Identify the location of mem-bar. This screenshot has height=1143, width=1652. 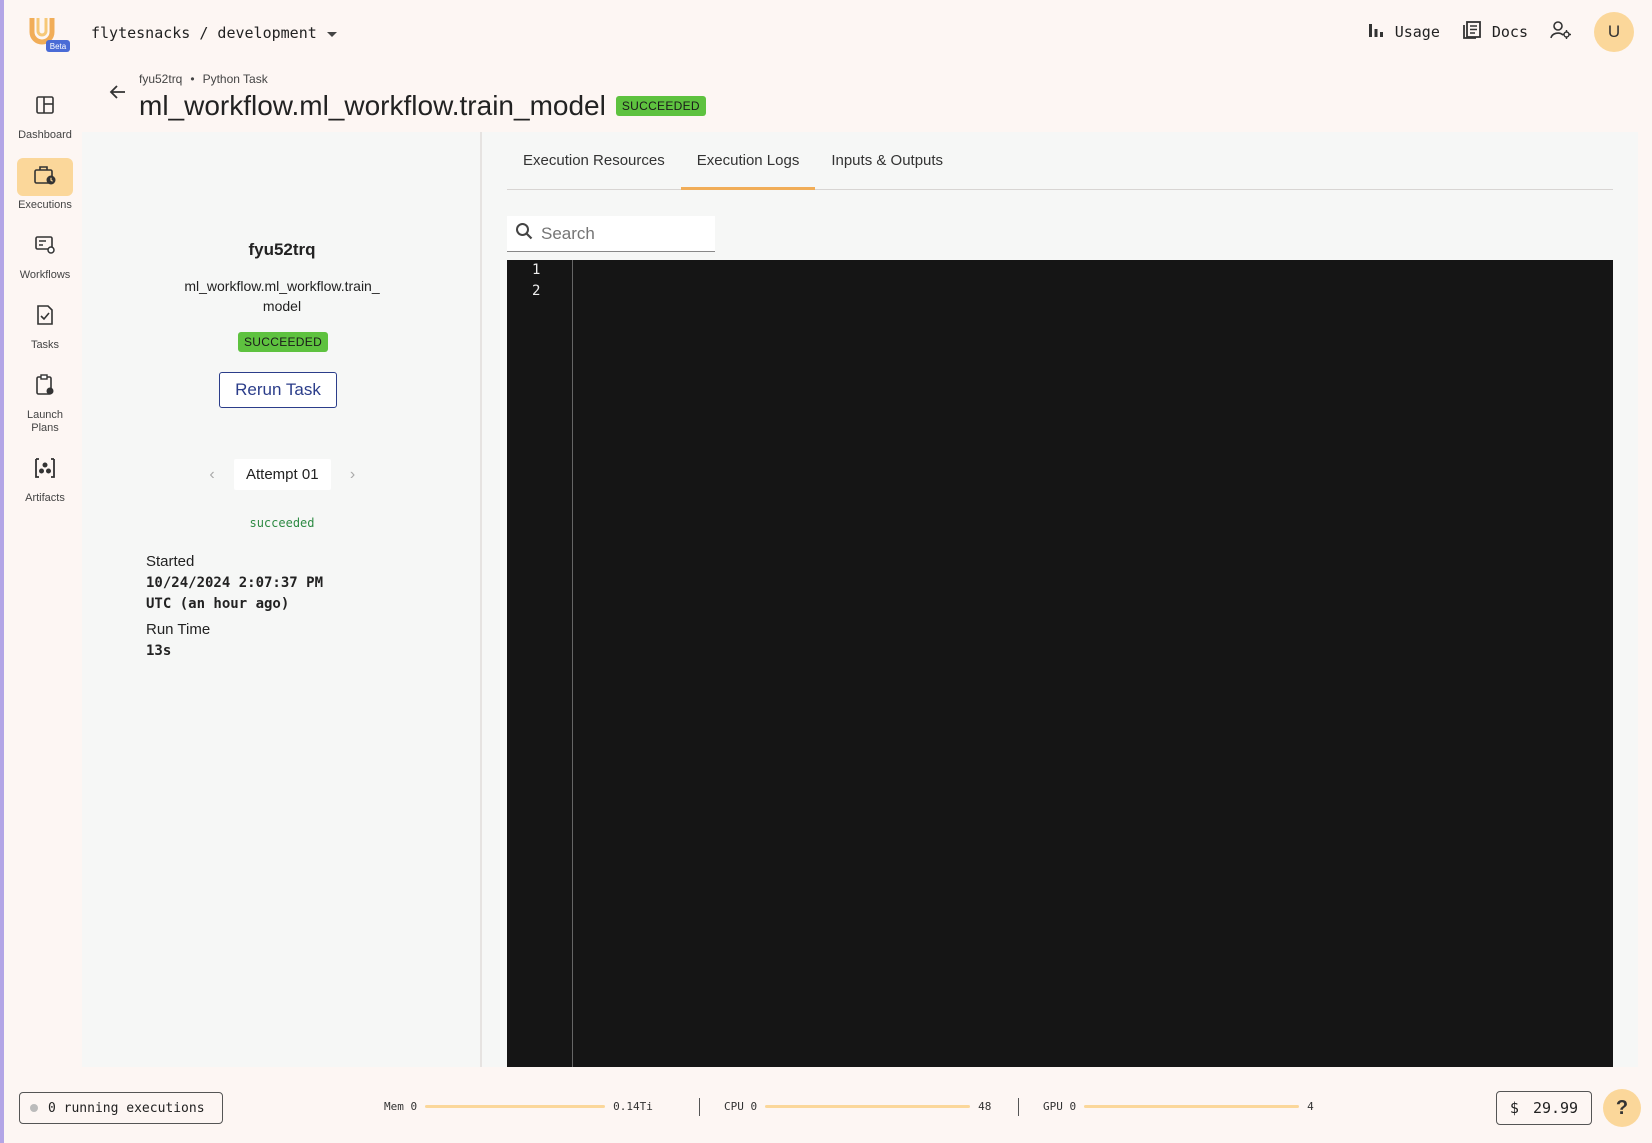
(515, 1106).